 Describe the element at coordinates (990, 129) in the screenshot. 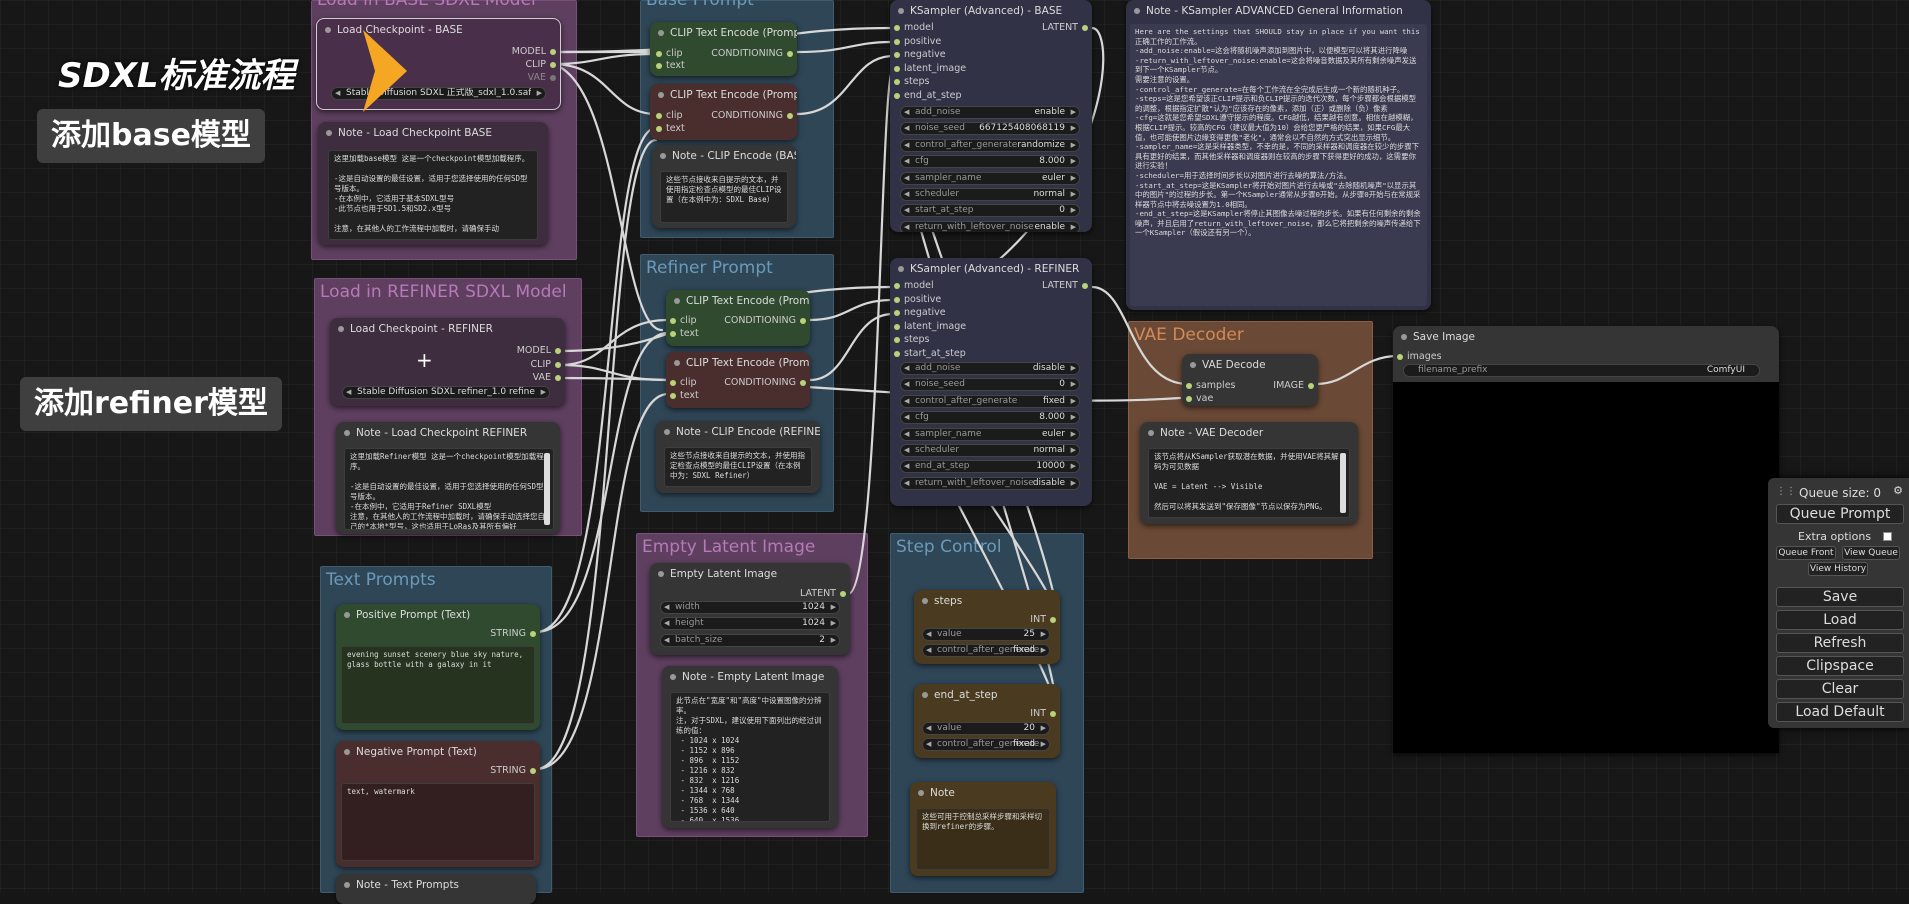

I see `widget-control: noise_seed 667125408068119` at that location.